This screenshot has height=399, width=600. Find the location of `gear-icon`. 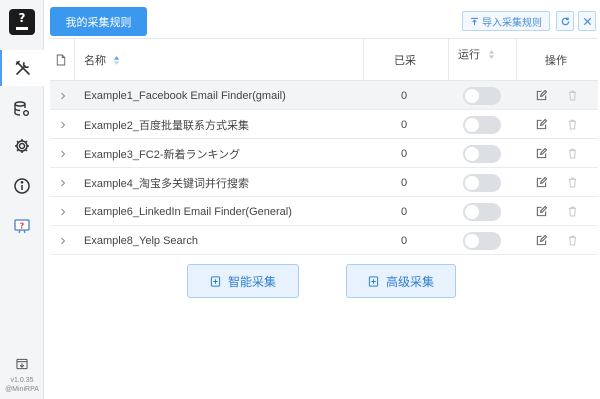

gear-icon is located at coordinates (22, 146).